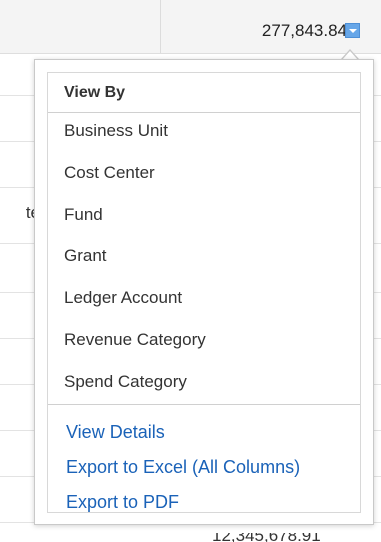  I want to click on view-by-heading: View By, so click(204, 93).